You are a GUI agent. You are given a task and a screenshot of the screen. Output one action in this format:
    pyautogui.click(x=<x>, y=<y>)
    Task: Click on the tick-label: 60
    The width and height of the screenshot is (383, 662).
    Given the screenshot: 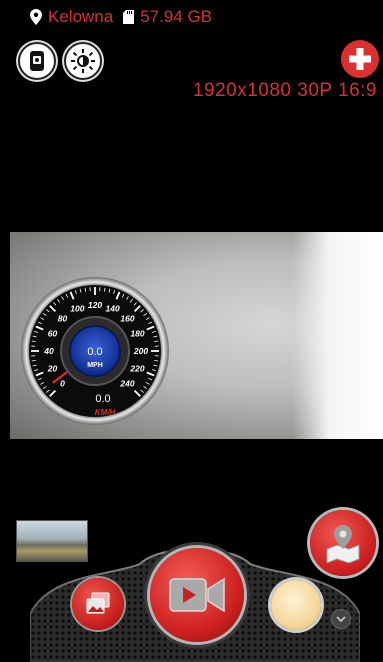 What is the action you would take?
    pyautogui.click(x=53, y=333)
    